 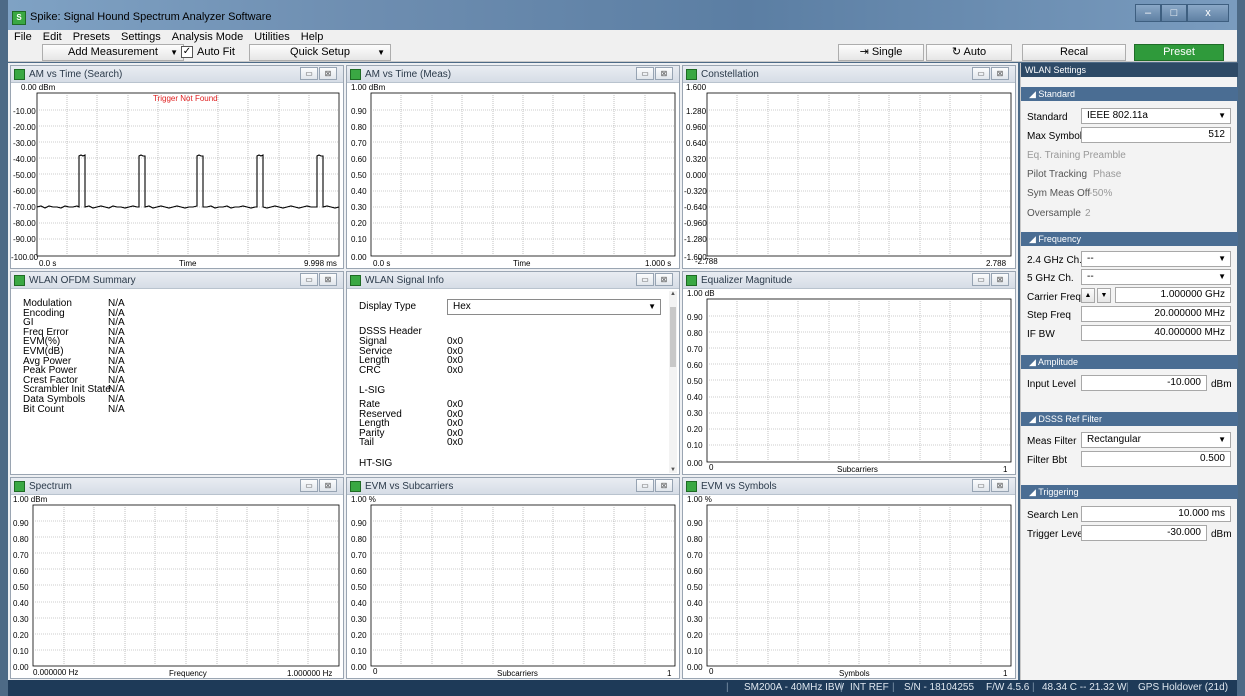 What do you see at coordinates (1129, 362) in the screenshot?
I see `section-amplitude: ◢ Amplitude` at bounding box center [1129, 362].